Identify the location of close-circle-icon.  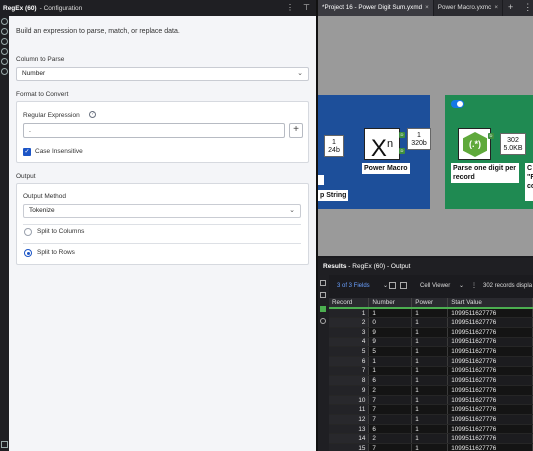
(4, 41).